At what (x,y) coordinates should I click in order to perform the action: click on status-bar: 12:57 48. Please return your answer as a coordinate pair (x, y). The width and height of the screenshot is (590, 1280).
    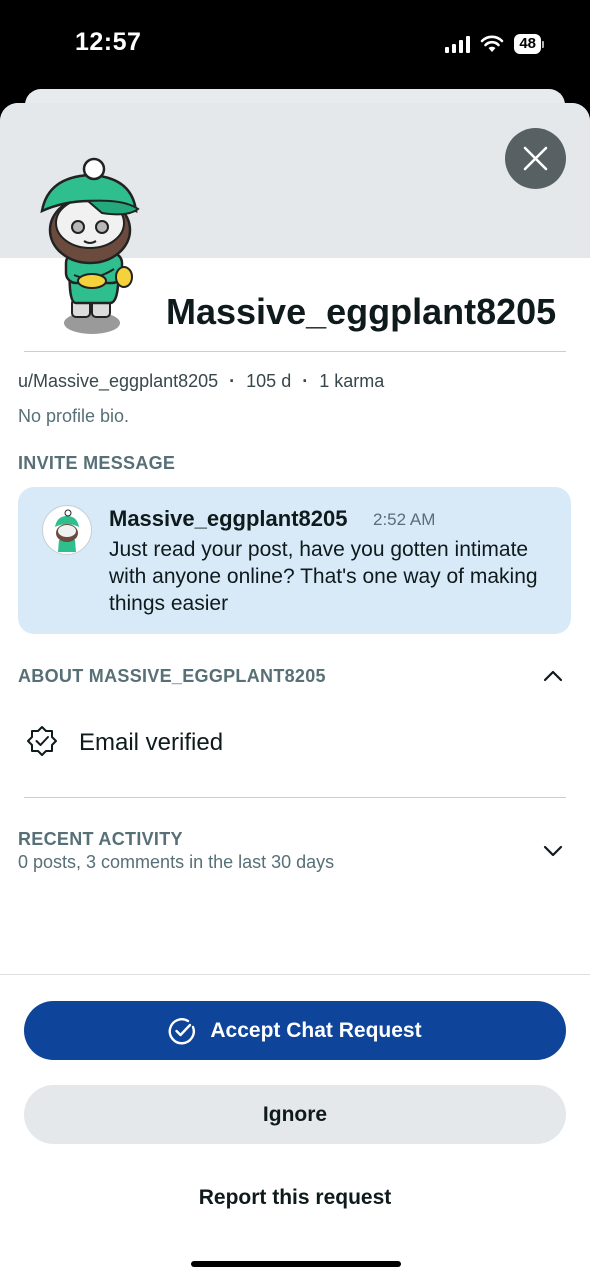
    Looking at the image, I should click on (295, 45).